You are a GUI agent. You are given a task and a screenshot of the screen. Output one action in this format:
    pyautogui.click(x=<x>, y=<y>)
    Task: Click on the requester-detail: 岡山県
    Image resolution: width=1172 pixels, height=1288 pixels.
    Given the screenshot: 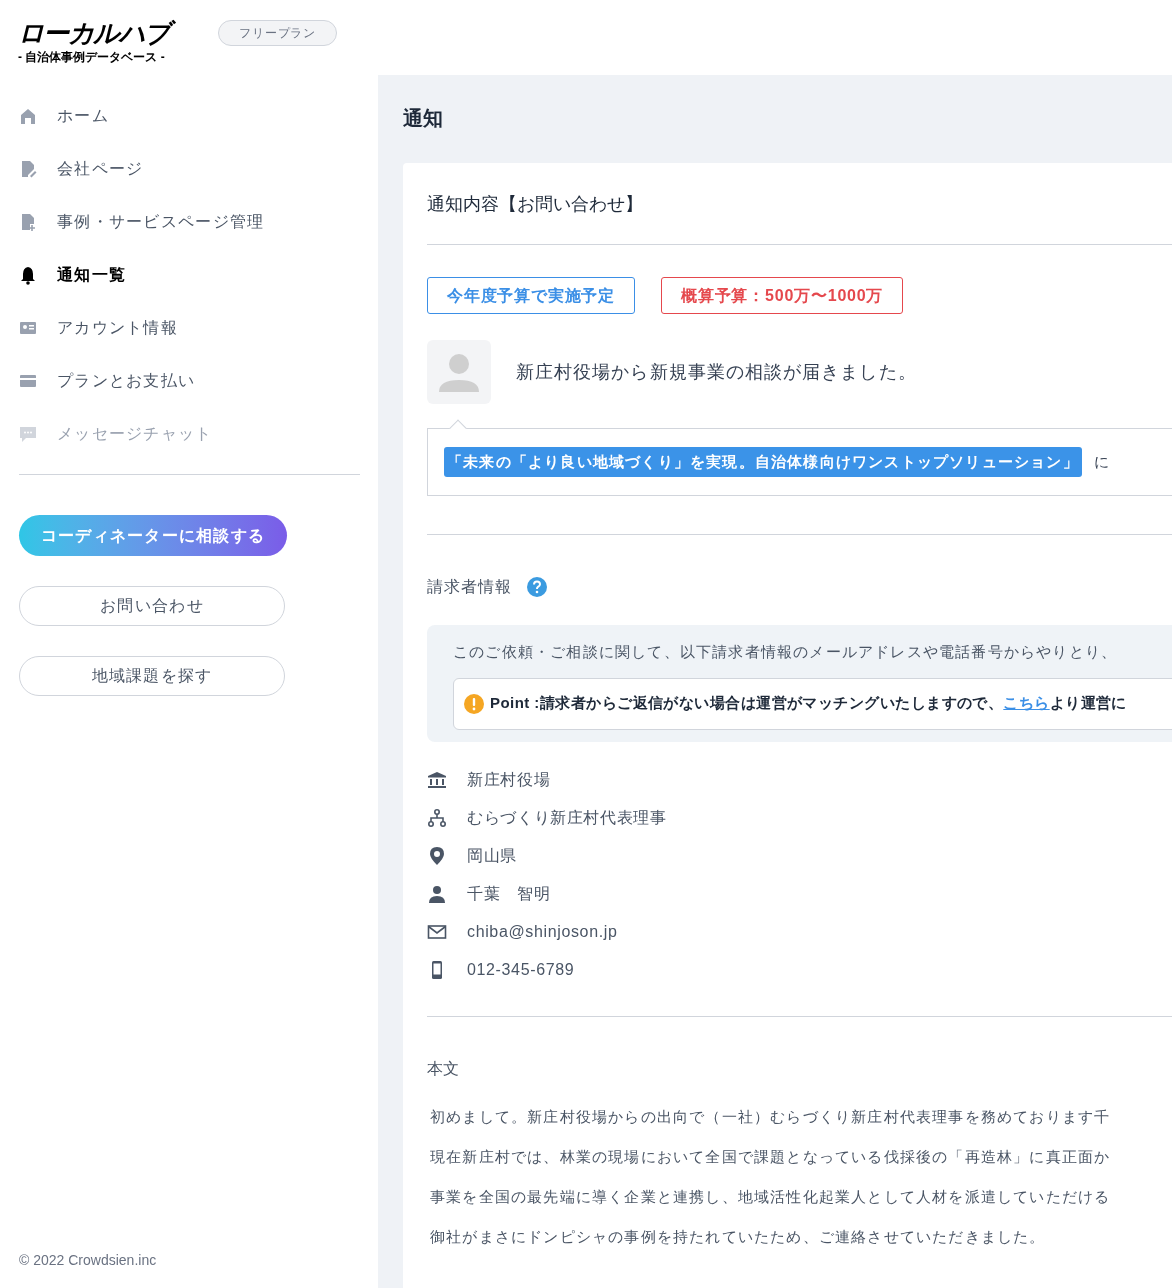 What is the action you would take?
    pyautogui.click(x=492, y=855)
    